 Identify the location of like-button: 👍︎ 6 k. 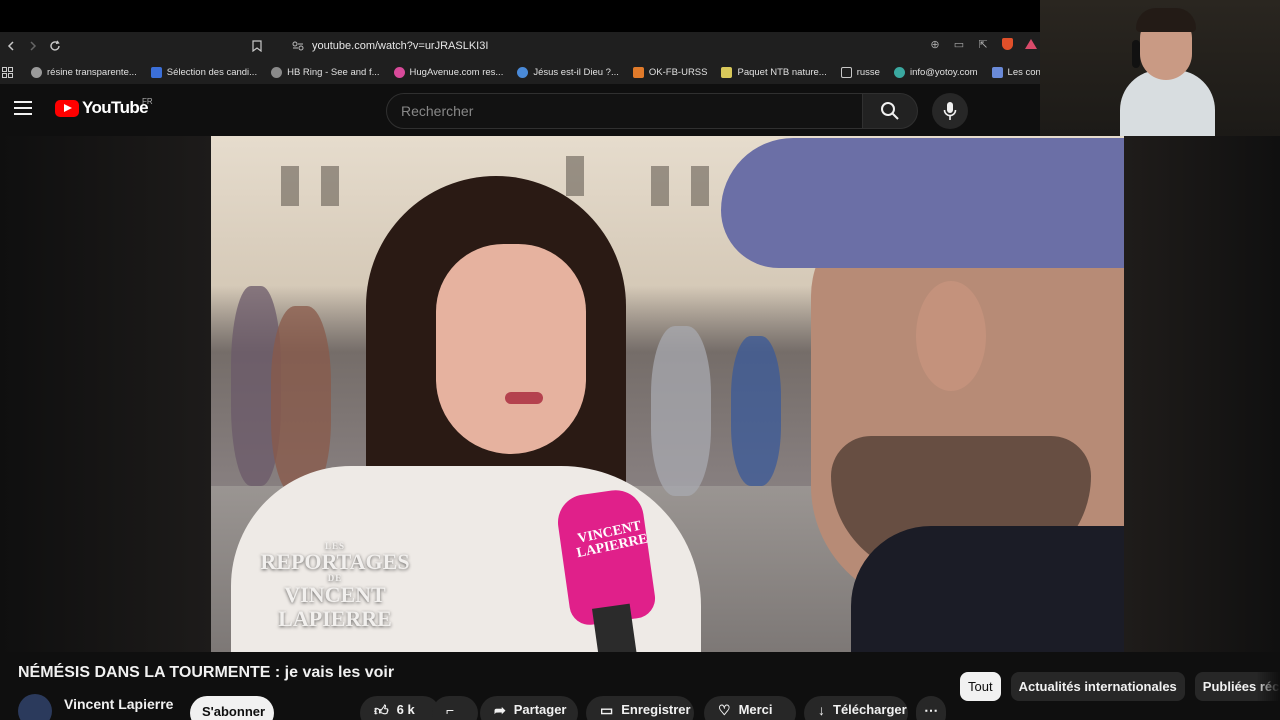
(400, 708).